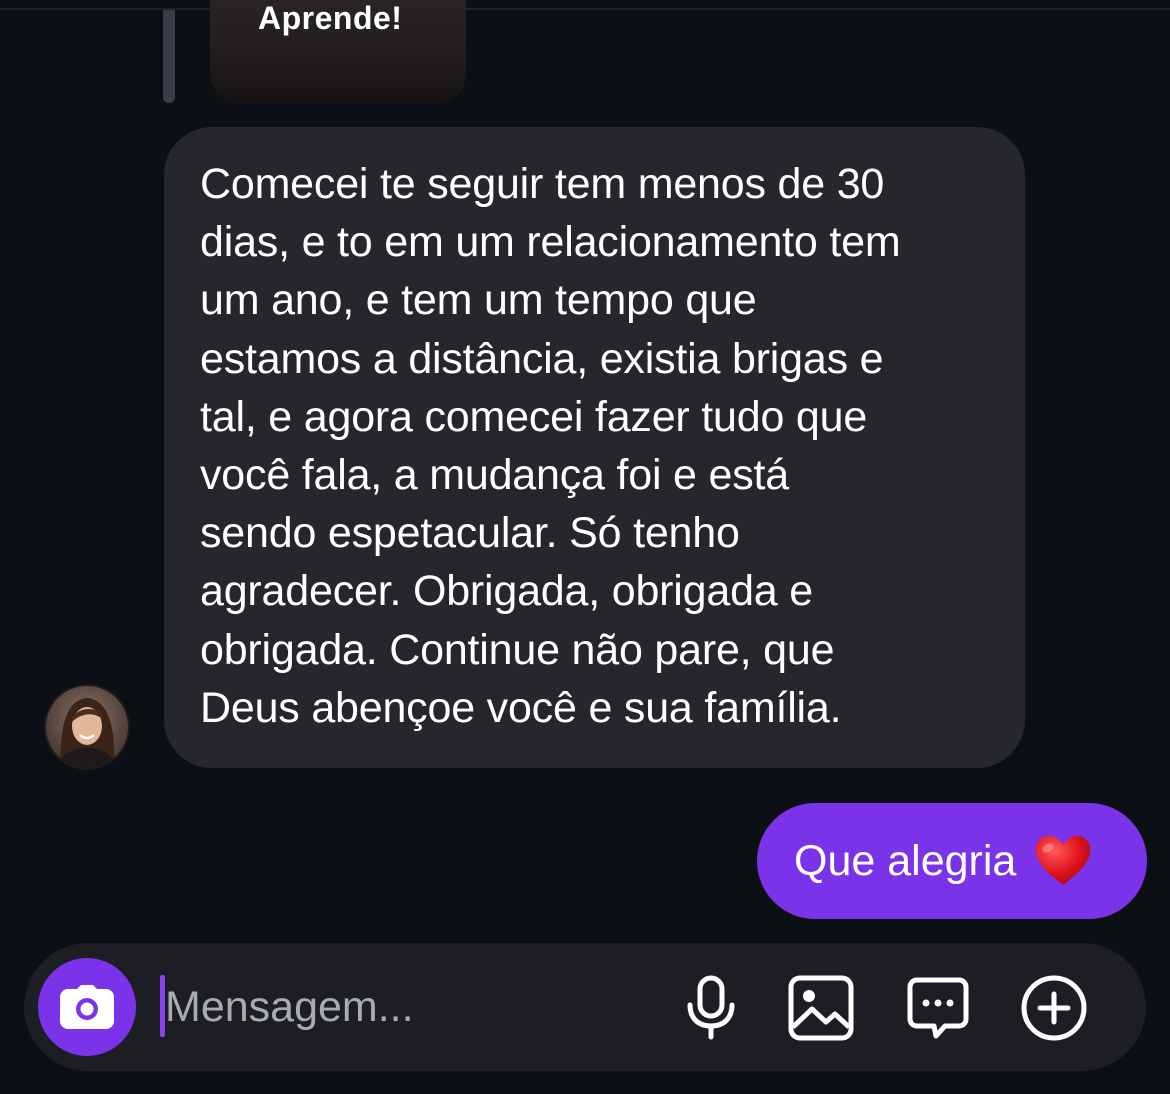 This screenshot has width=1170, height=1094. Describe the element at coordinates (169, 56) in the screenshot. I see `reply-indicator-line` at that location.